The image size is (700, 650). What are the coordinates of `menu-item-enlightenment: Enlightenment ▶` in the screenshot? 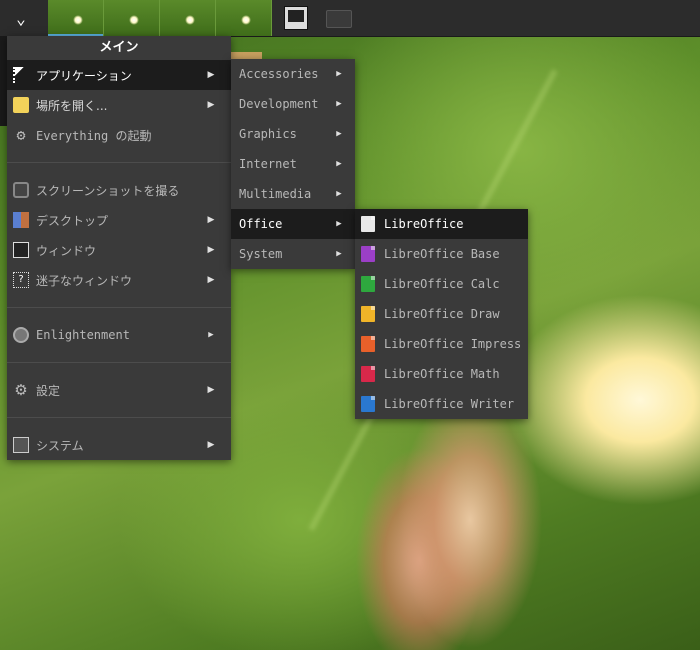 It's located at (119, 335).